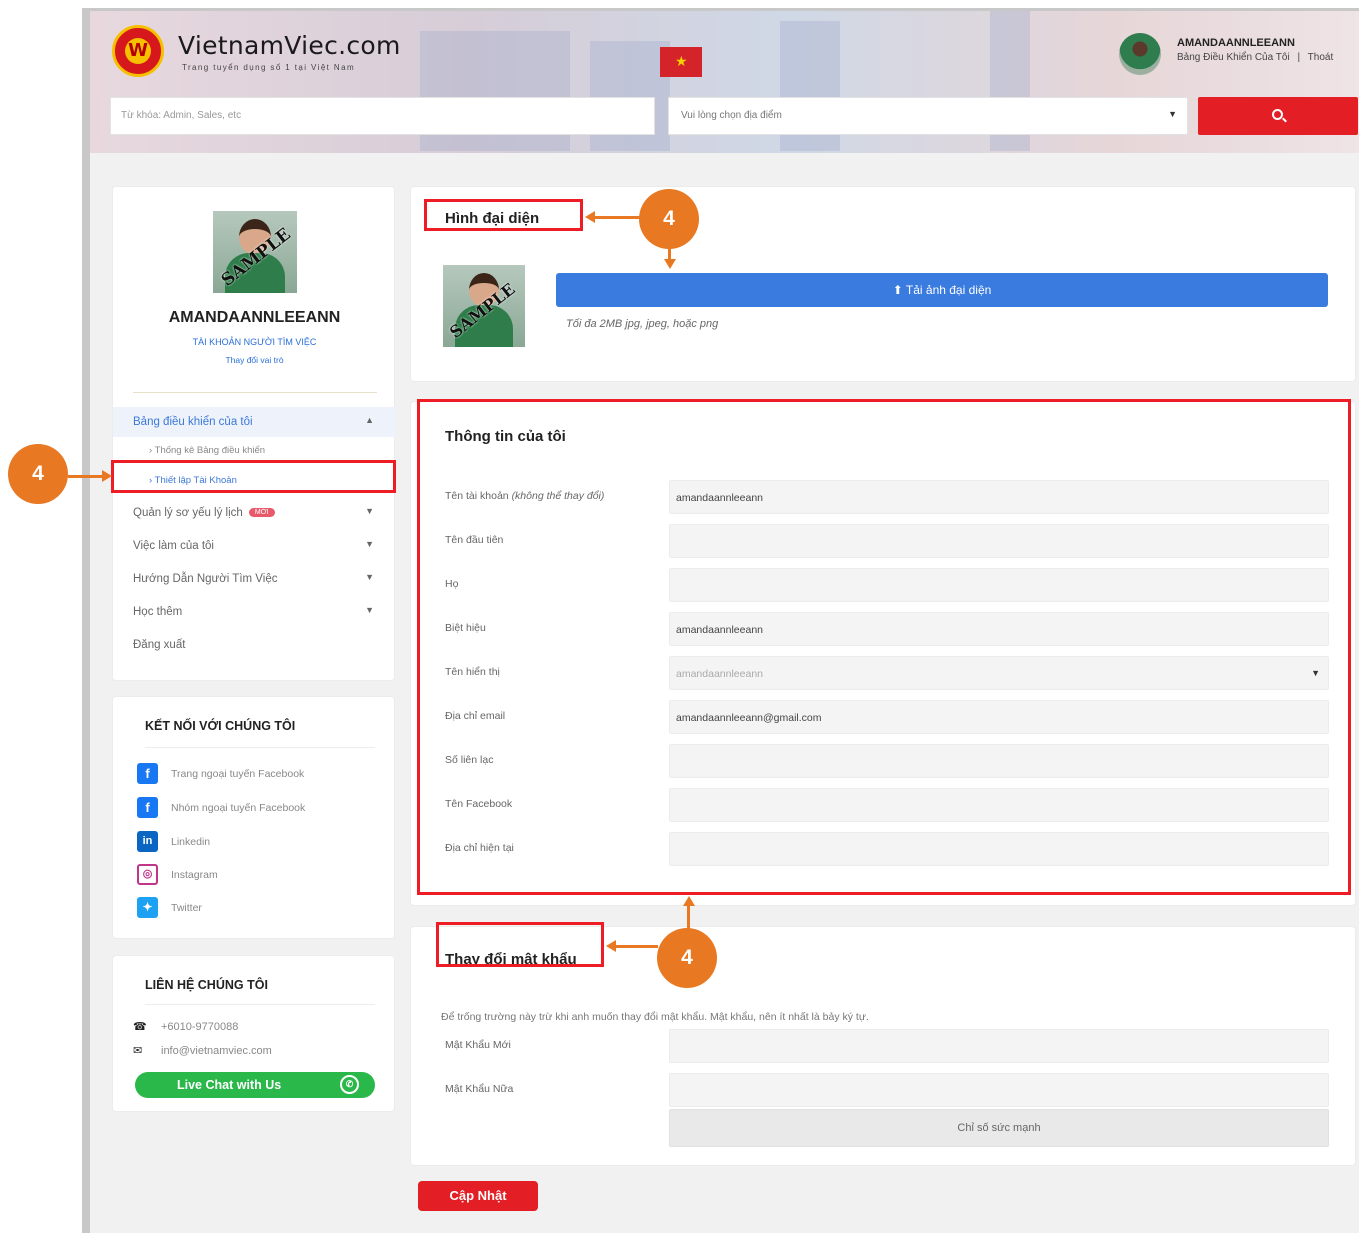 This screenshot has width=1359, height=1233. I want to click on linkedin-icon: in, so click(147, 841).